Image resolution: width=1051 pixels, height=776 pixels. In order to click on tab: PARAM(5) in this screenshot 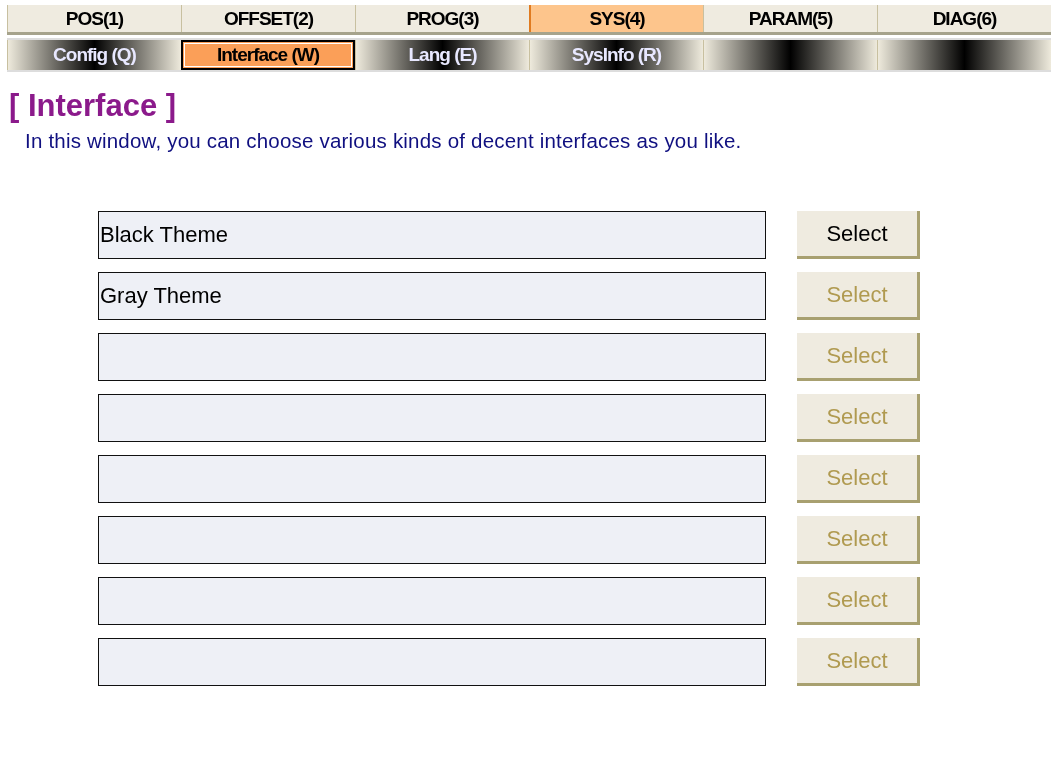, I will do `click(790, 18)`.